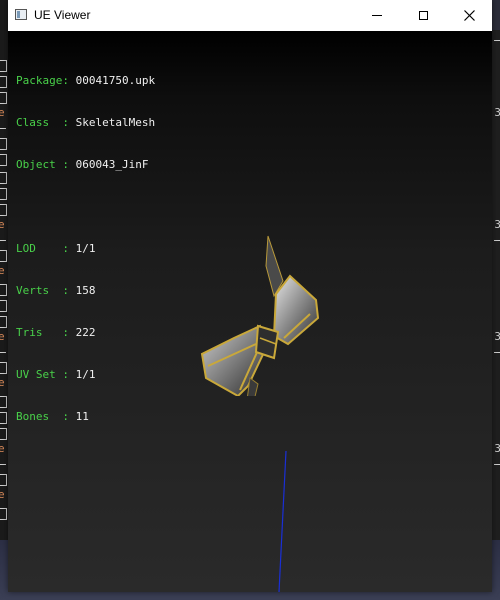  Describe the element at coordinates (56, 248) in the screenshot. I see `info-row-lod: LOD : 1/1` at that location.